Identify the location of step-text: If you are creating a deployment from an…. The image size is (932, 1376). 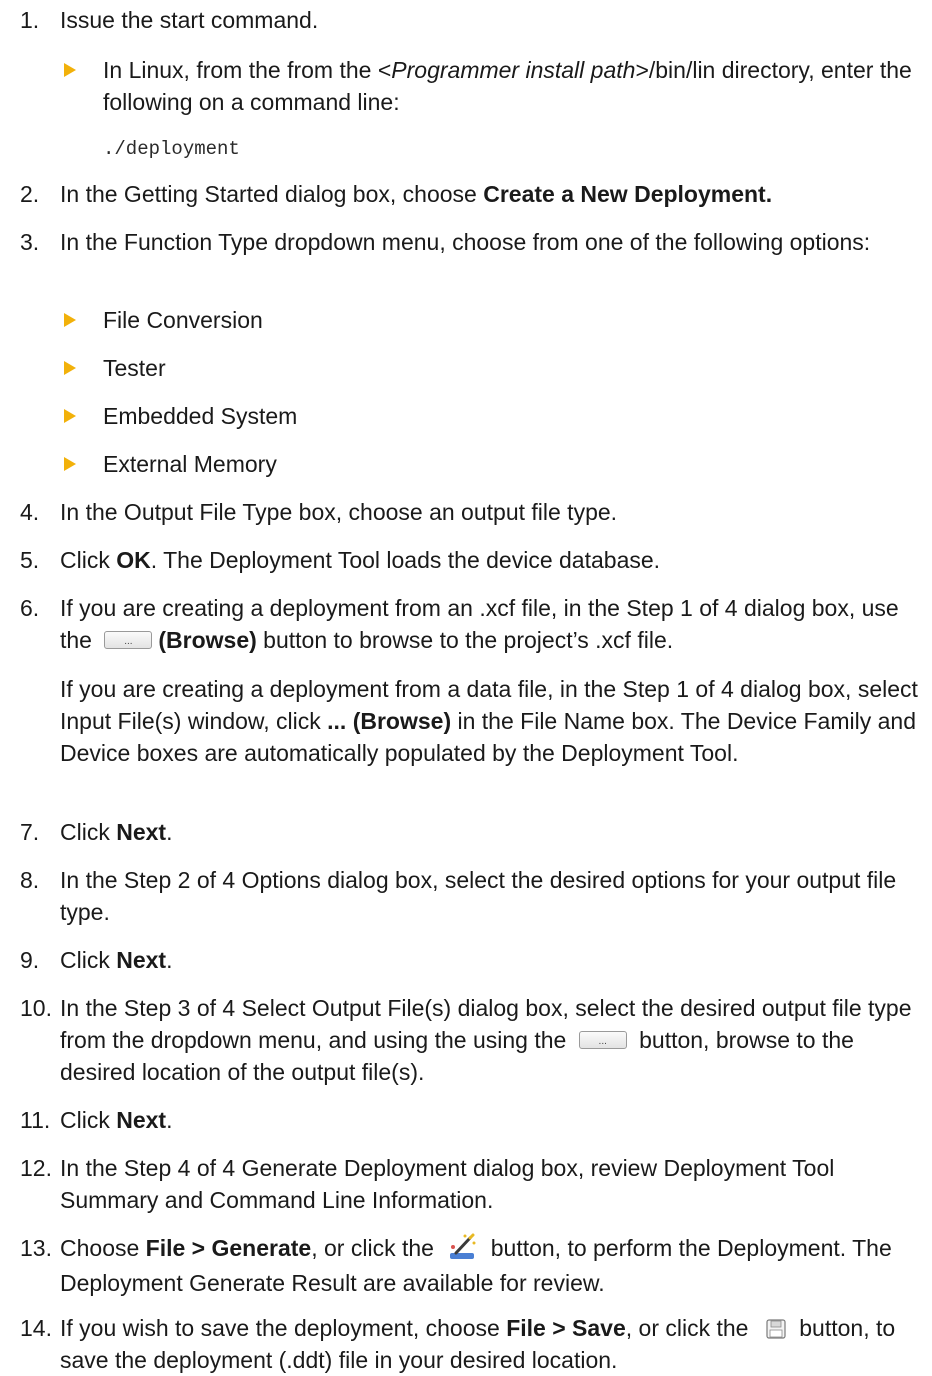
(479, 624).